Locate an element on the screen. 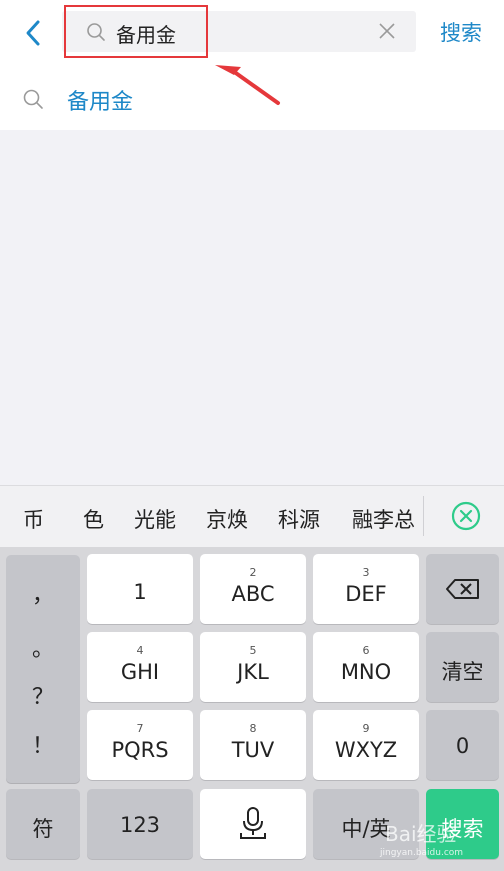 This screenshot has height=871, width=504. key-6: 6 MNO is located at coordinates (366, 667).